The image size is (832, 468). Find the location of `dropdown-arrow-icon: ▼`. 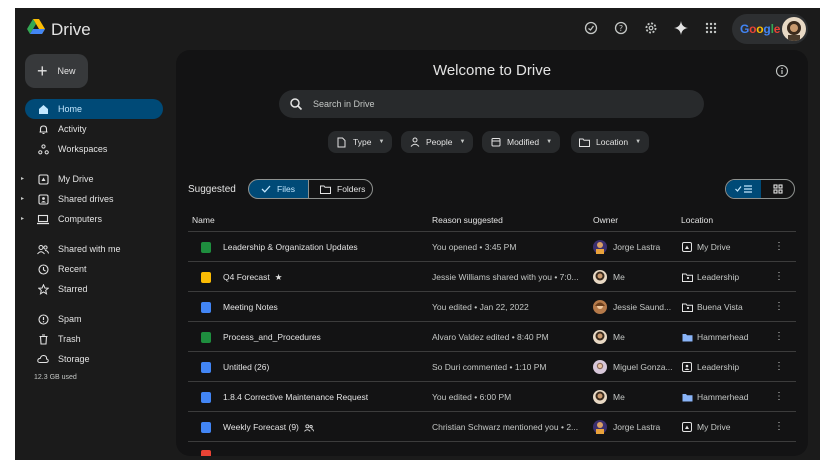

dropdown-arrow-icon: ▼ is located at coordinates (381, 142).